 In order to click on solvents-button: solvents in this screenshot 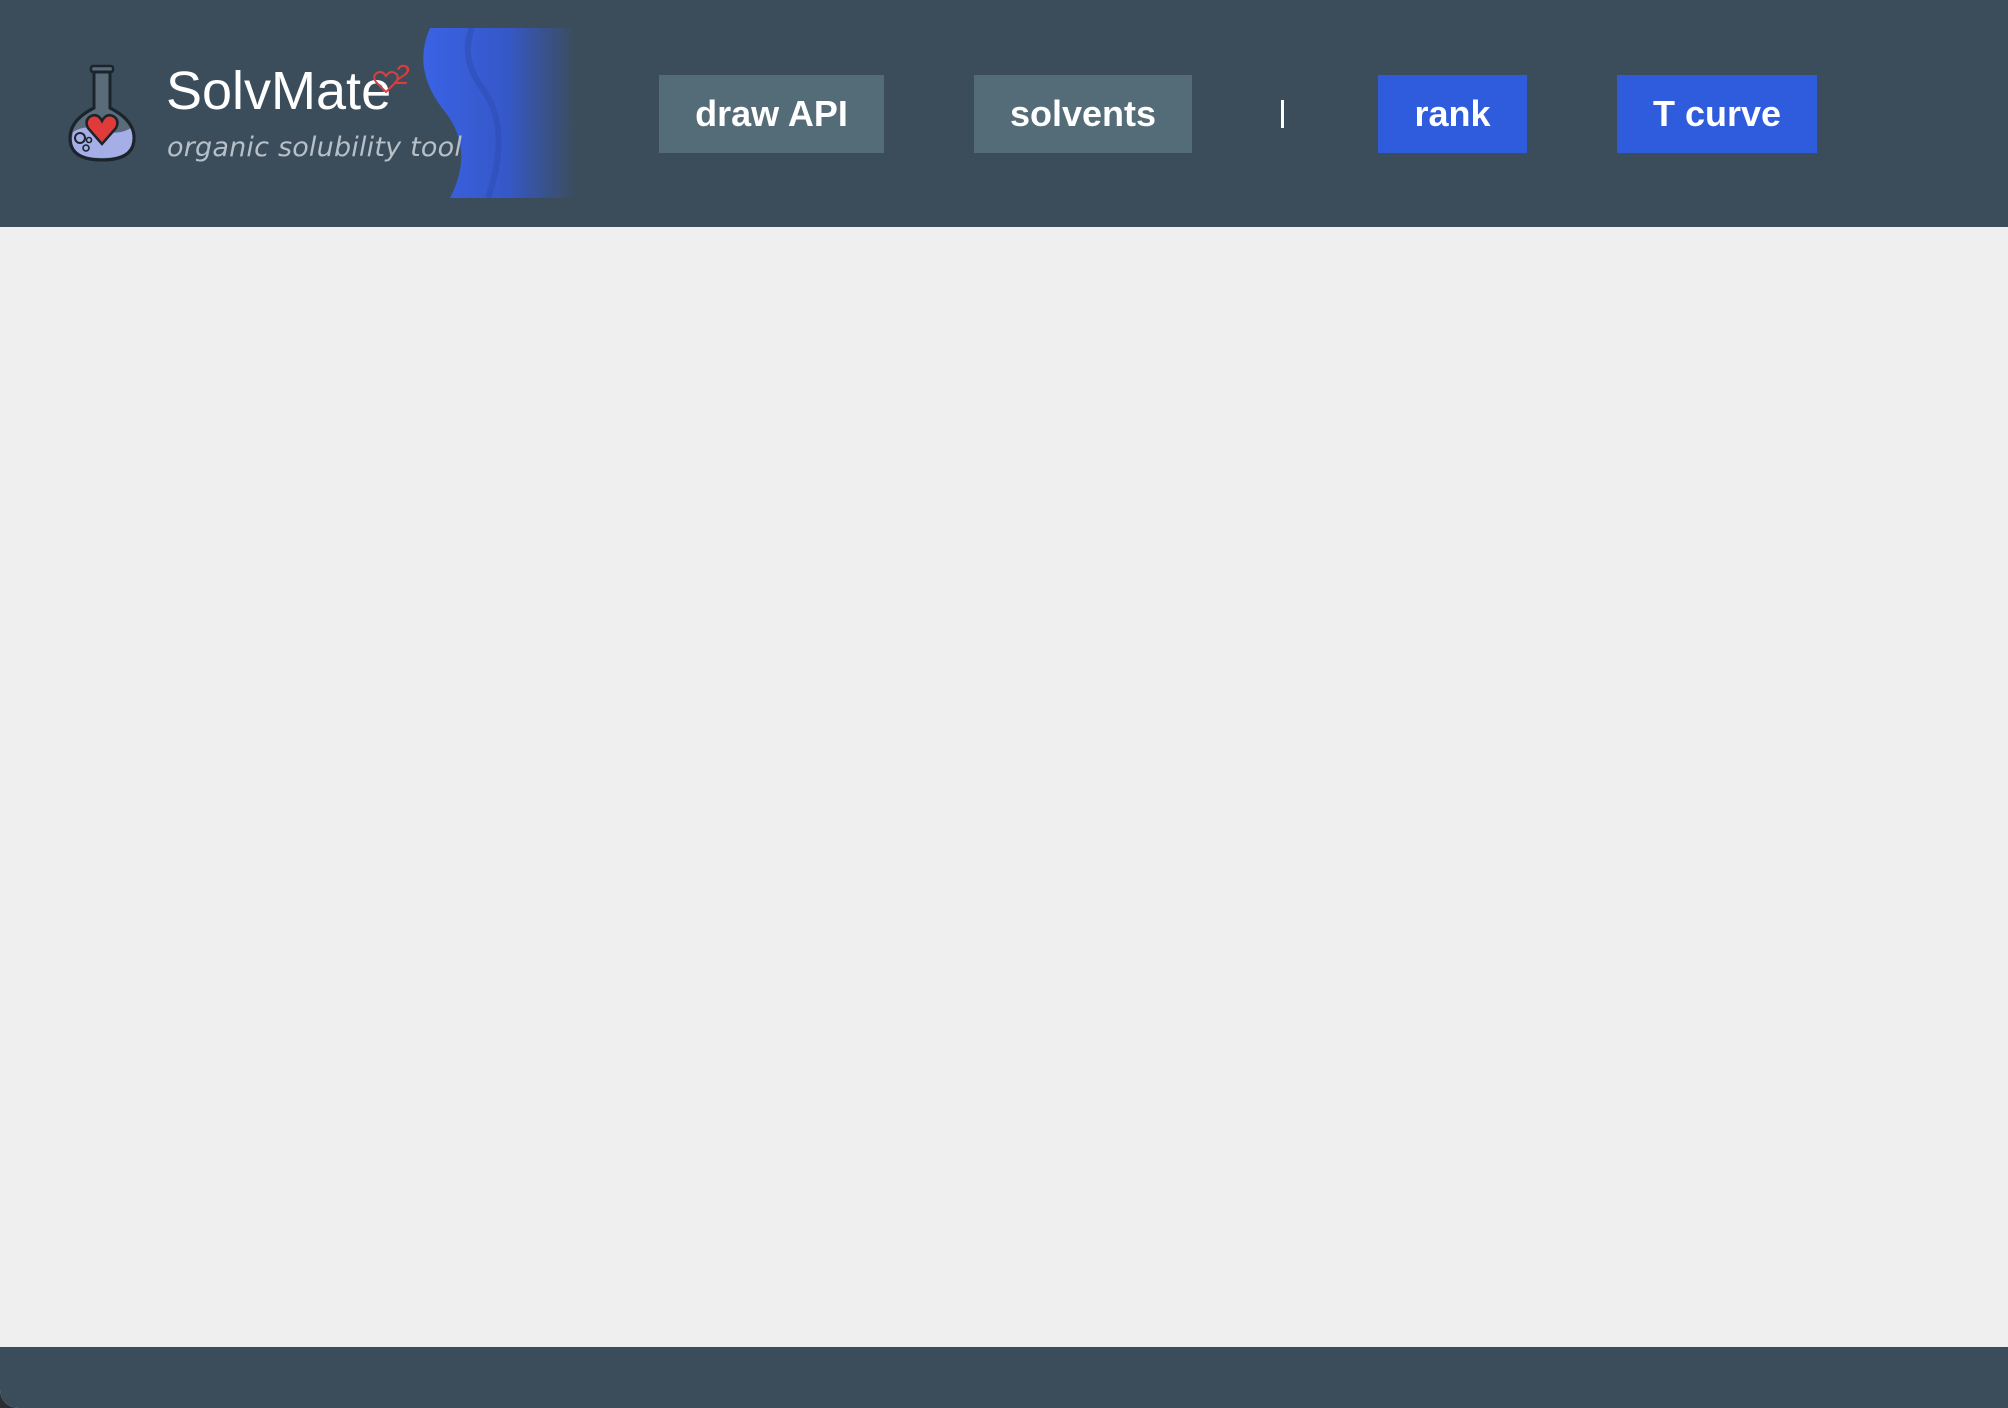, I will do `click(1083, 114)`.